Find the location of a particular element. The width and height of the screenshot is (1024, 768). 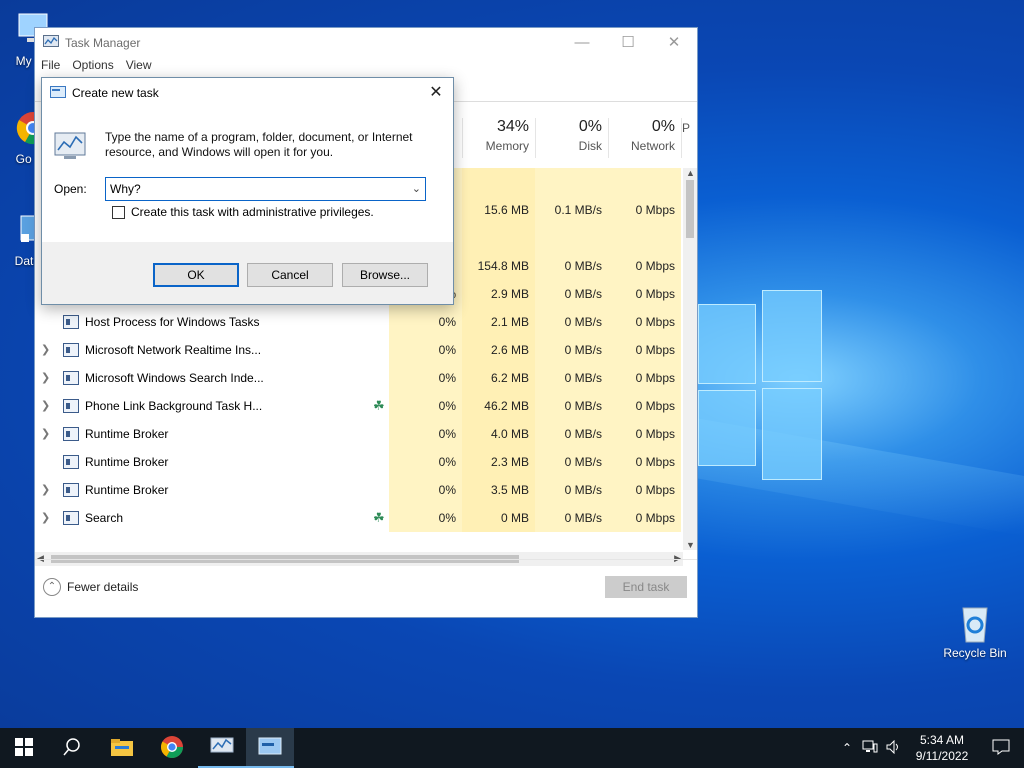

menu-file: File is located at coordinates (50, 68).